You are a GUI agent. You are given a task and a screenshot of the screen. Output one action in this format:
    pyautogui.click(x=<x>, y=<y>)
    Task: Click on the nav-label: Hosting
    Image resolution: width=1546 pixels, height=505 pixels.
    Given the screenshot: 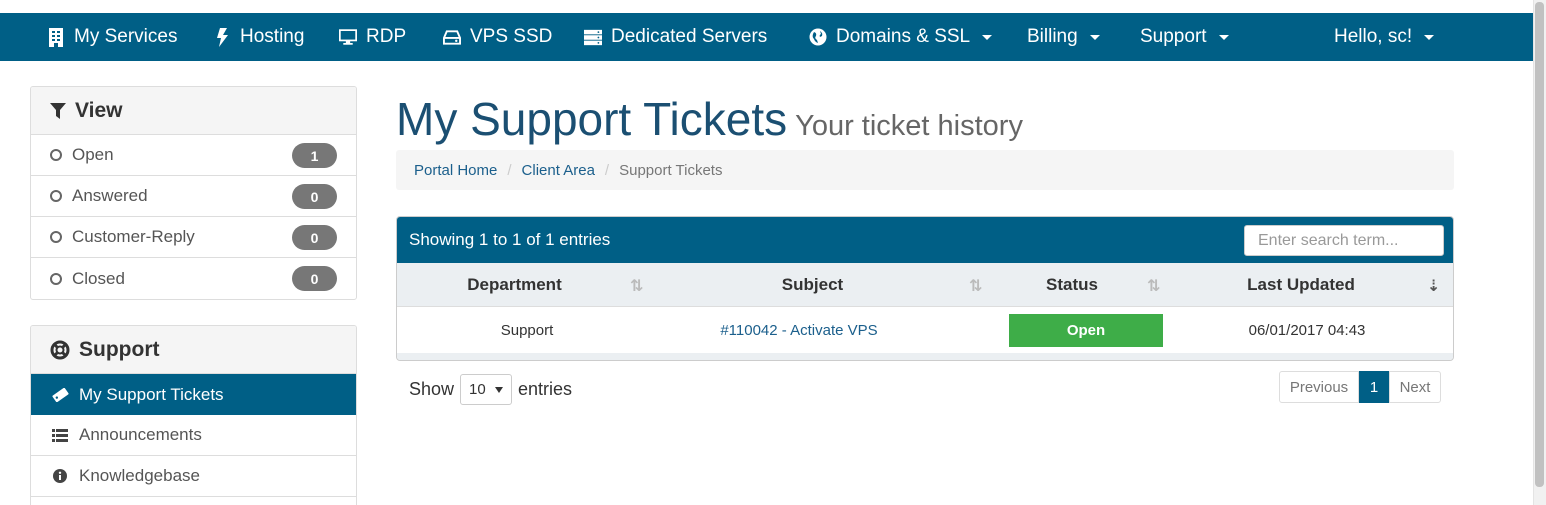 What is the action you would take?
    pyautogui.click(x=272, y=36)
    